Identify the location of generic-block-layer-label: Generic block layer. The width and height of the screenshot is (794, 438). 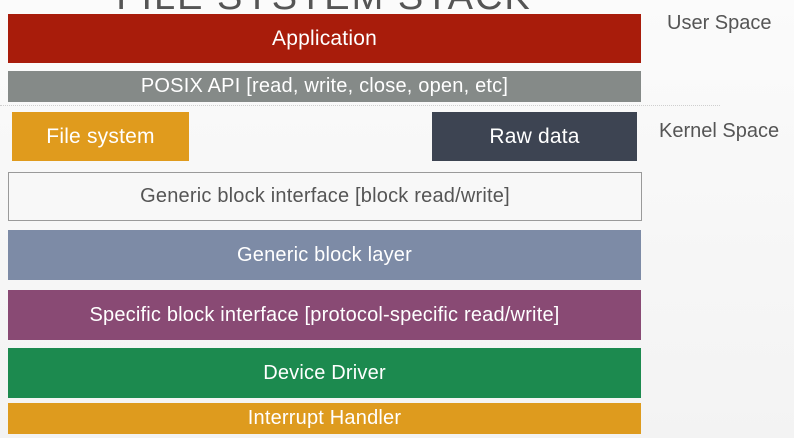
(324, 254).